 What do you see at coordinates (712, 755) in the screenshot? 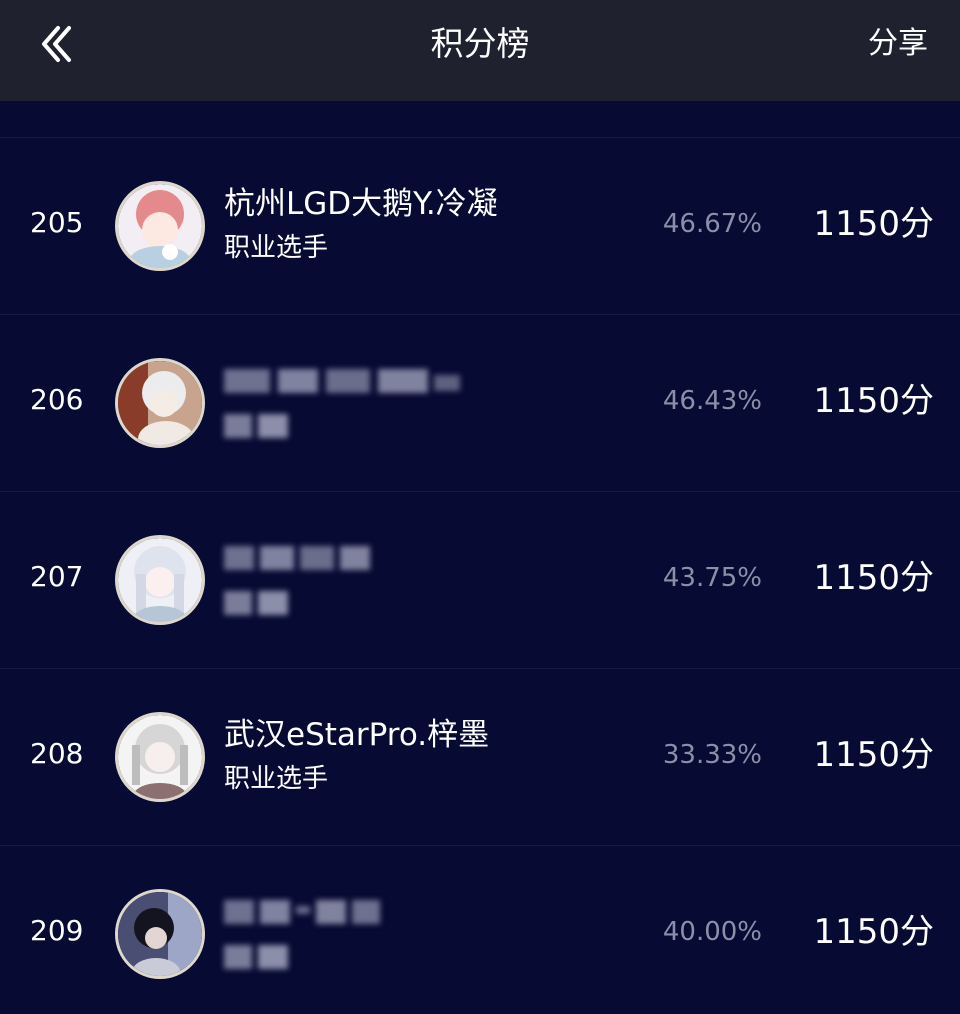
I see `win-rate: 33.33%` at bounding box center [712, 755].